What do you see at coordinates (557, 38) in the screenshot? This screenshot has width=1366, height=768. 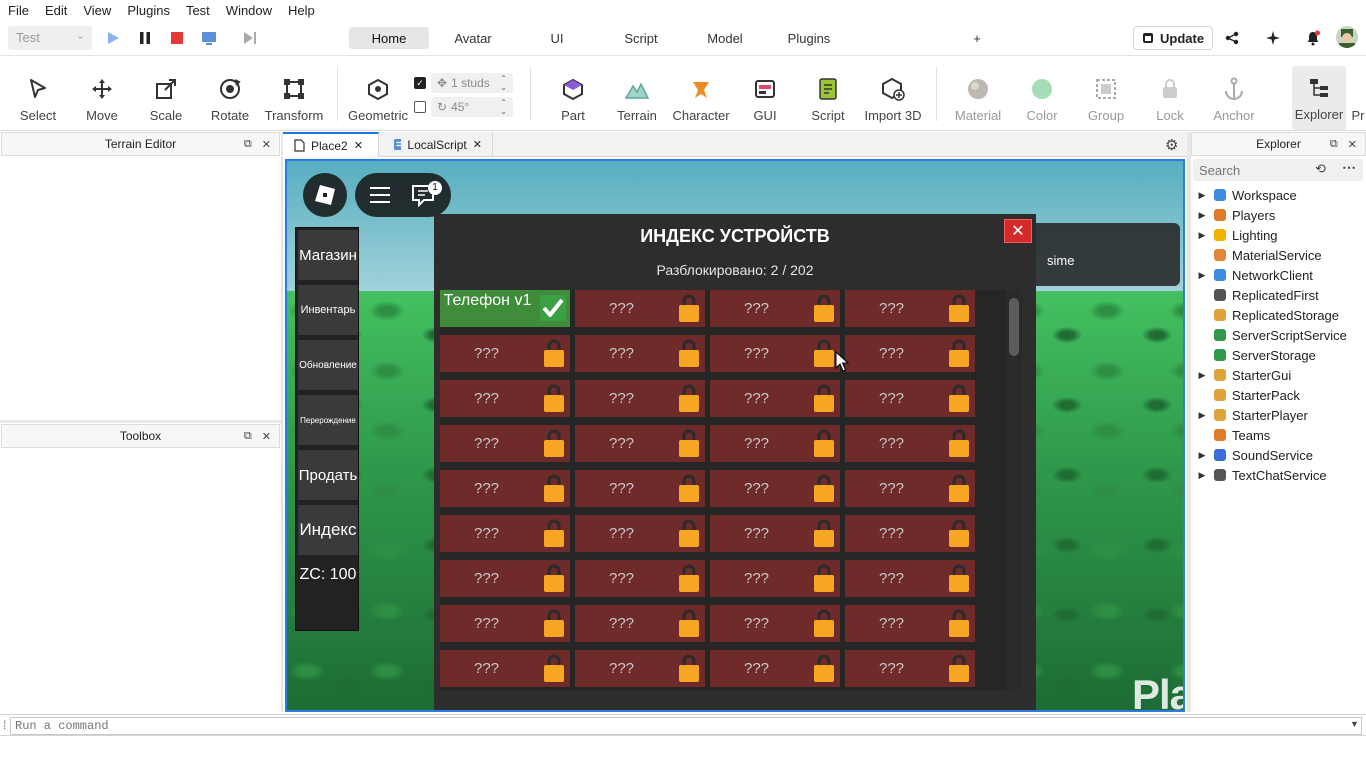 I see `tab-ui: UI` at bounding box center [557, 38].